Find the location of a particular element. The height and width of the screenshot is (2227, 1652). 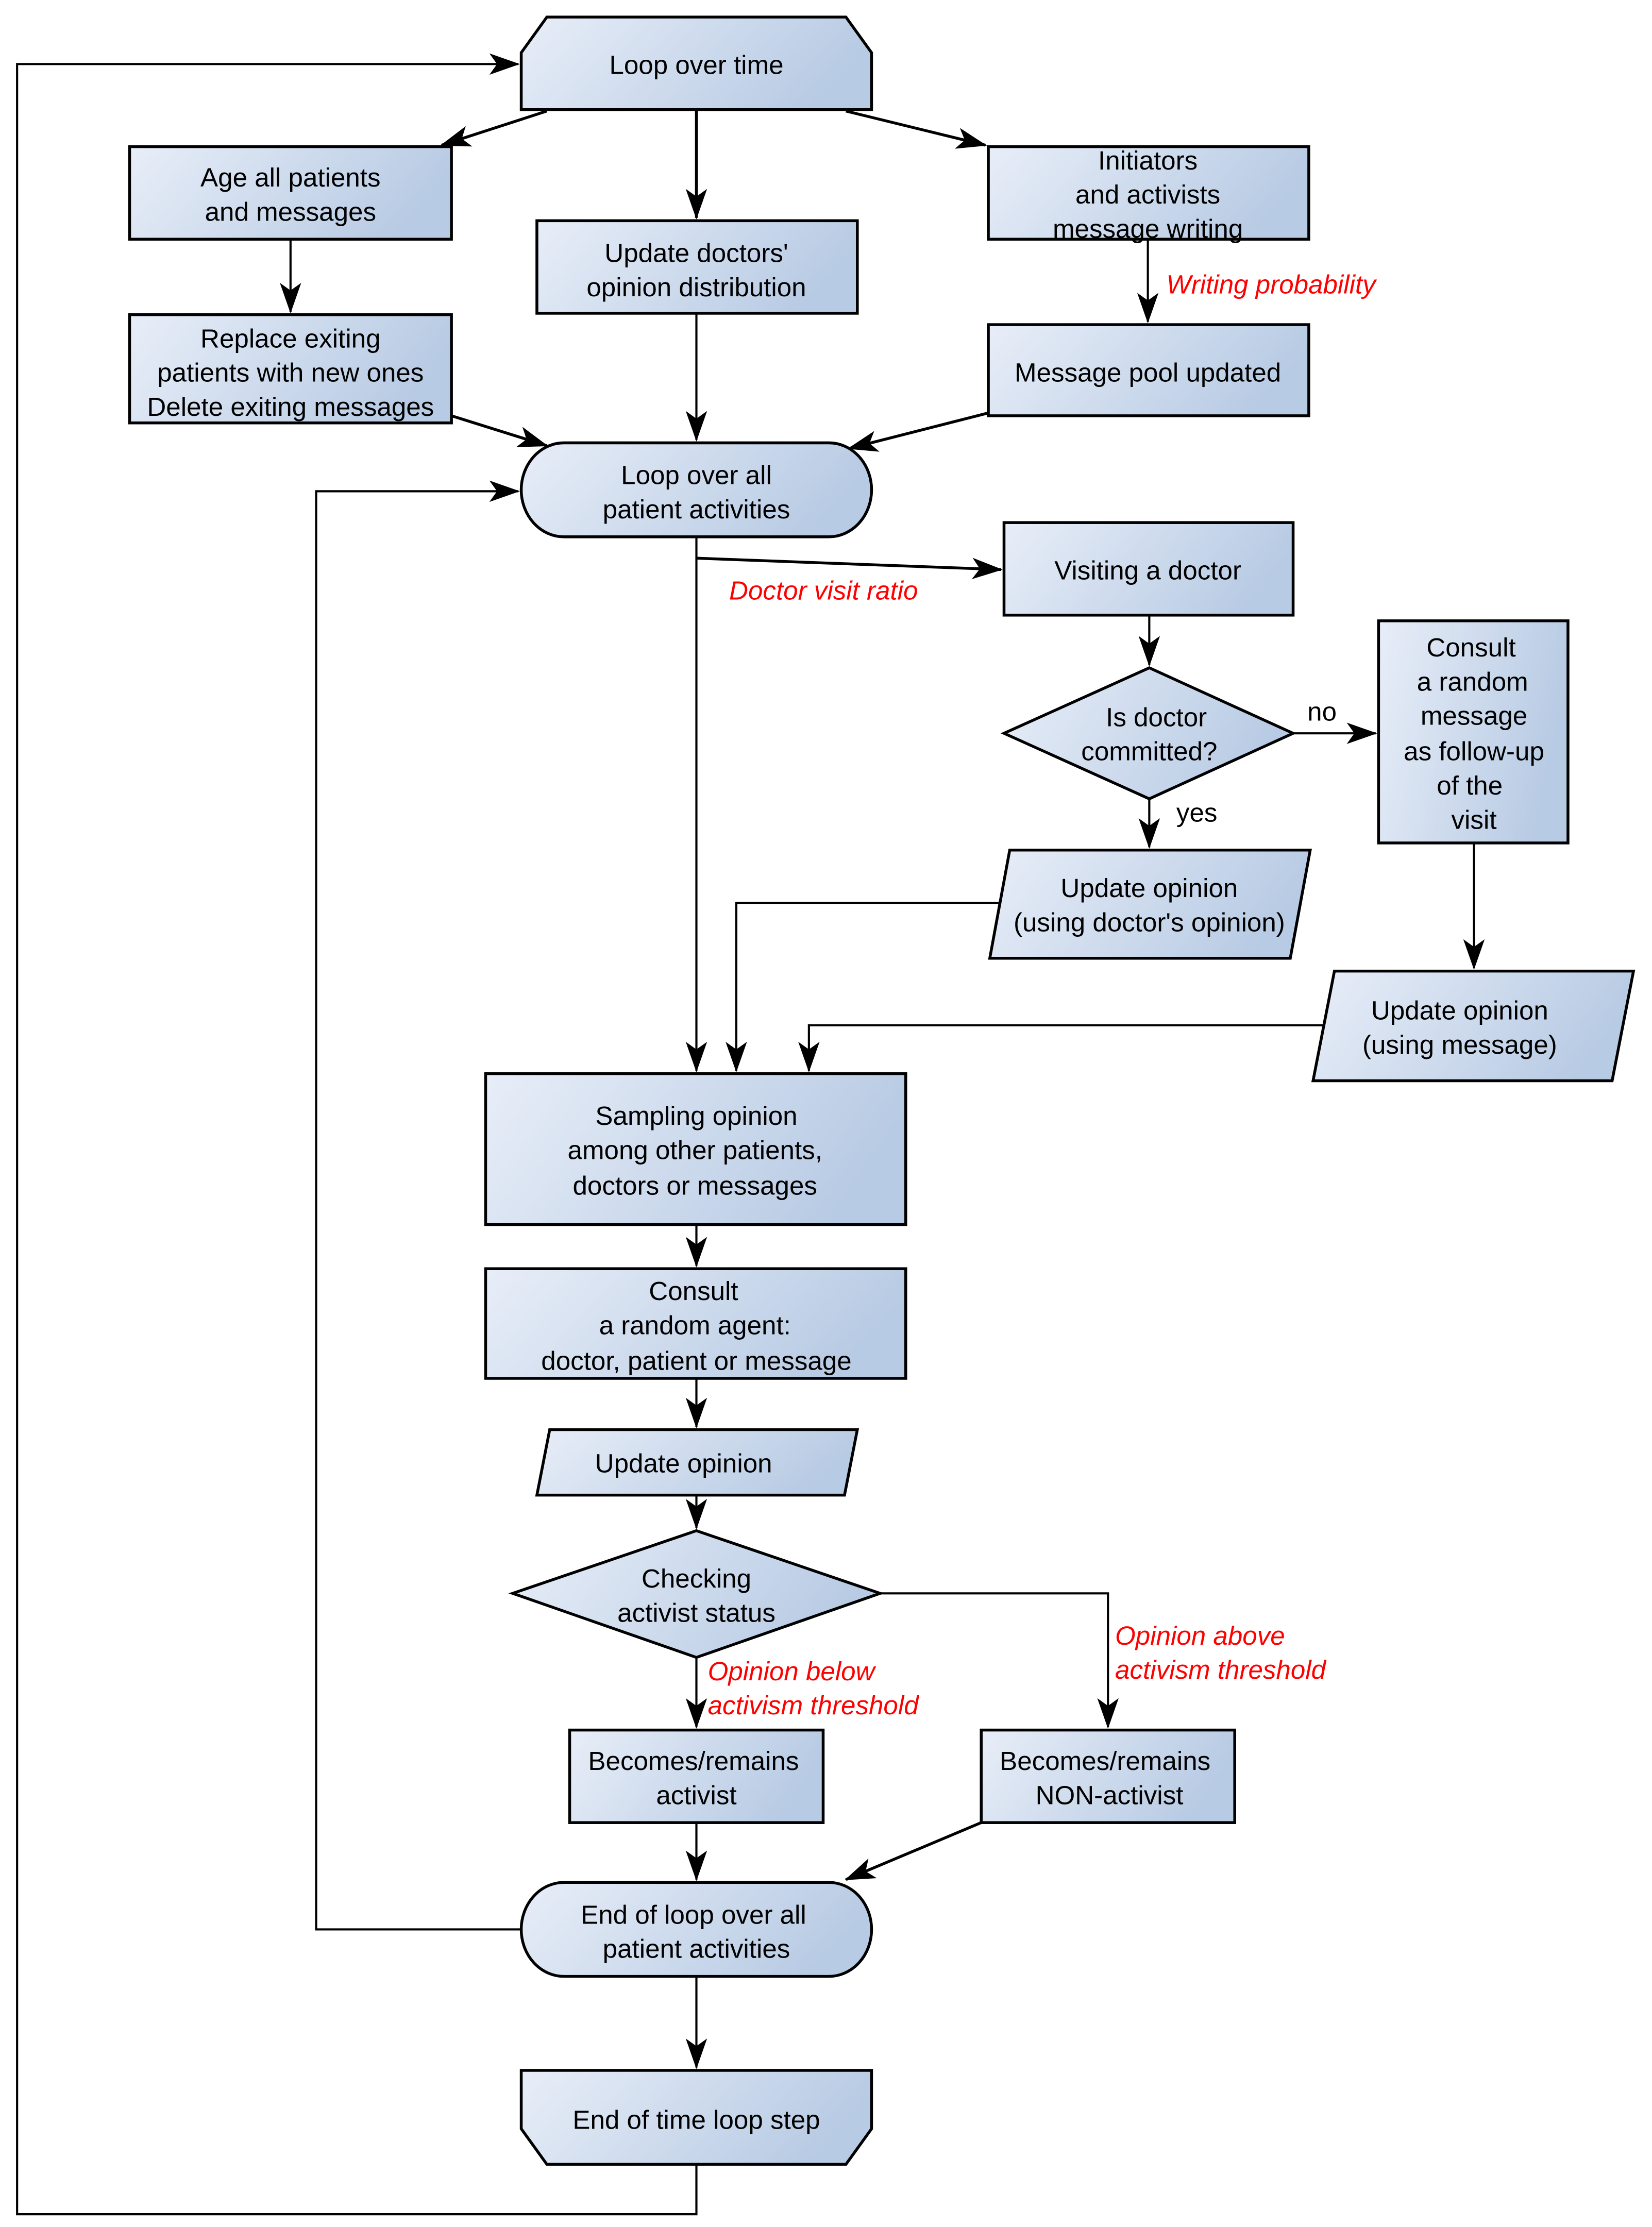

node-label: Delete exiting messages is located at coordinates (290, 406).